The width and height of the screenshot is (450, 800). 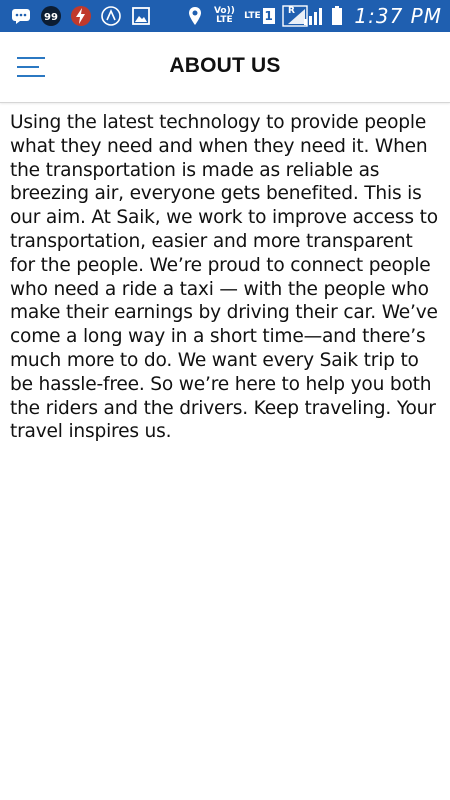 What do you see at coordinates (21, 16) in the screenshot?
I see `message-icon` at bounding box center [21, 16].